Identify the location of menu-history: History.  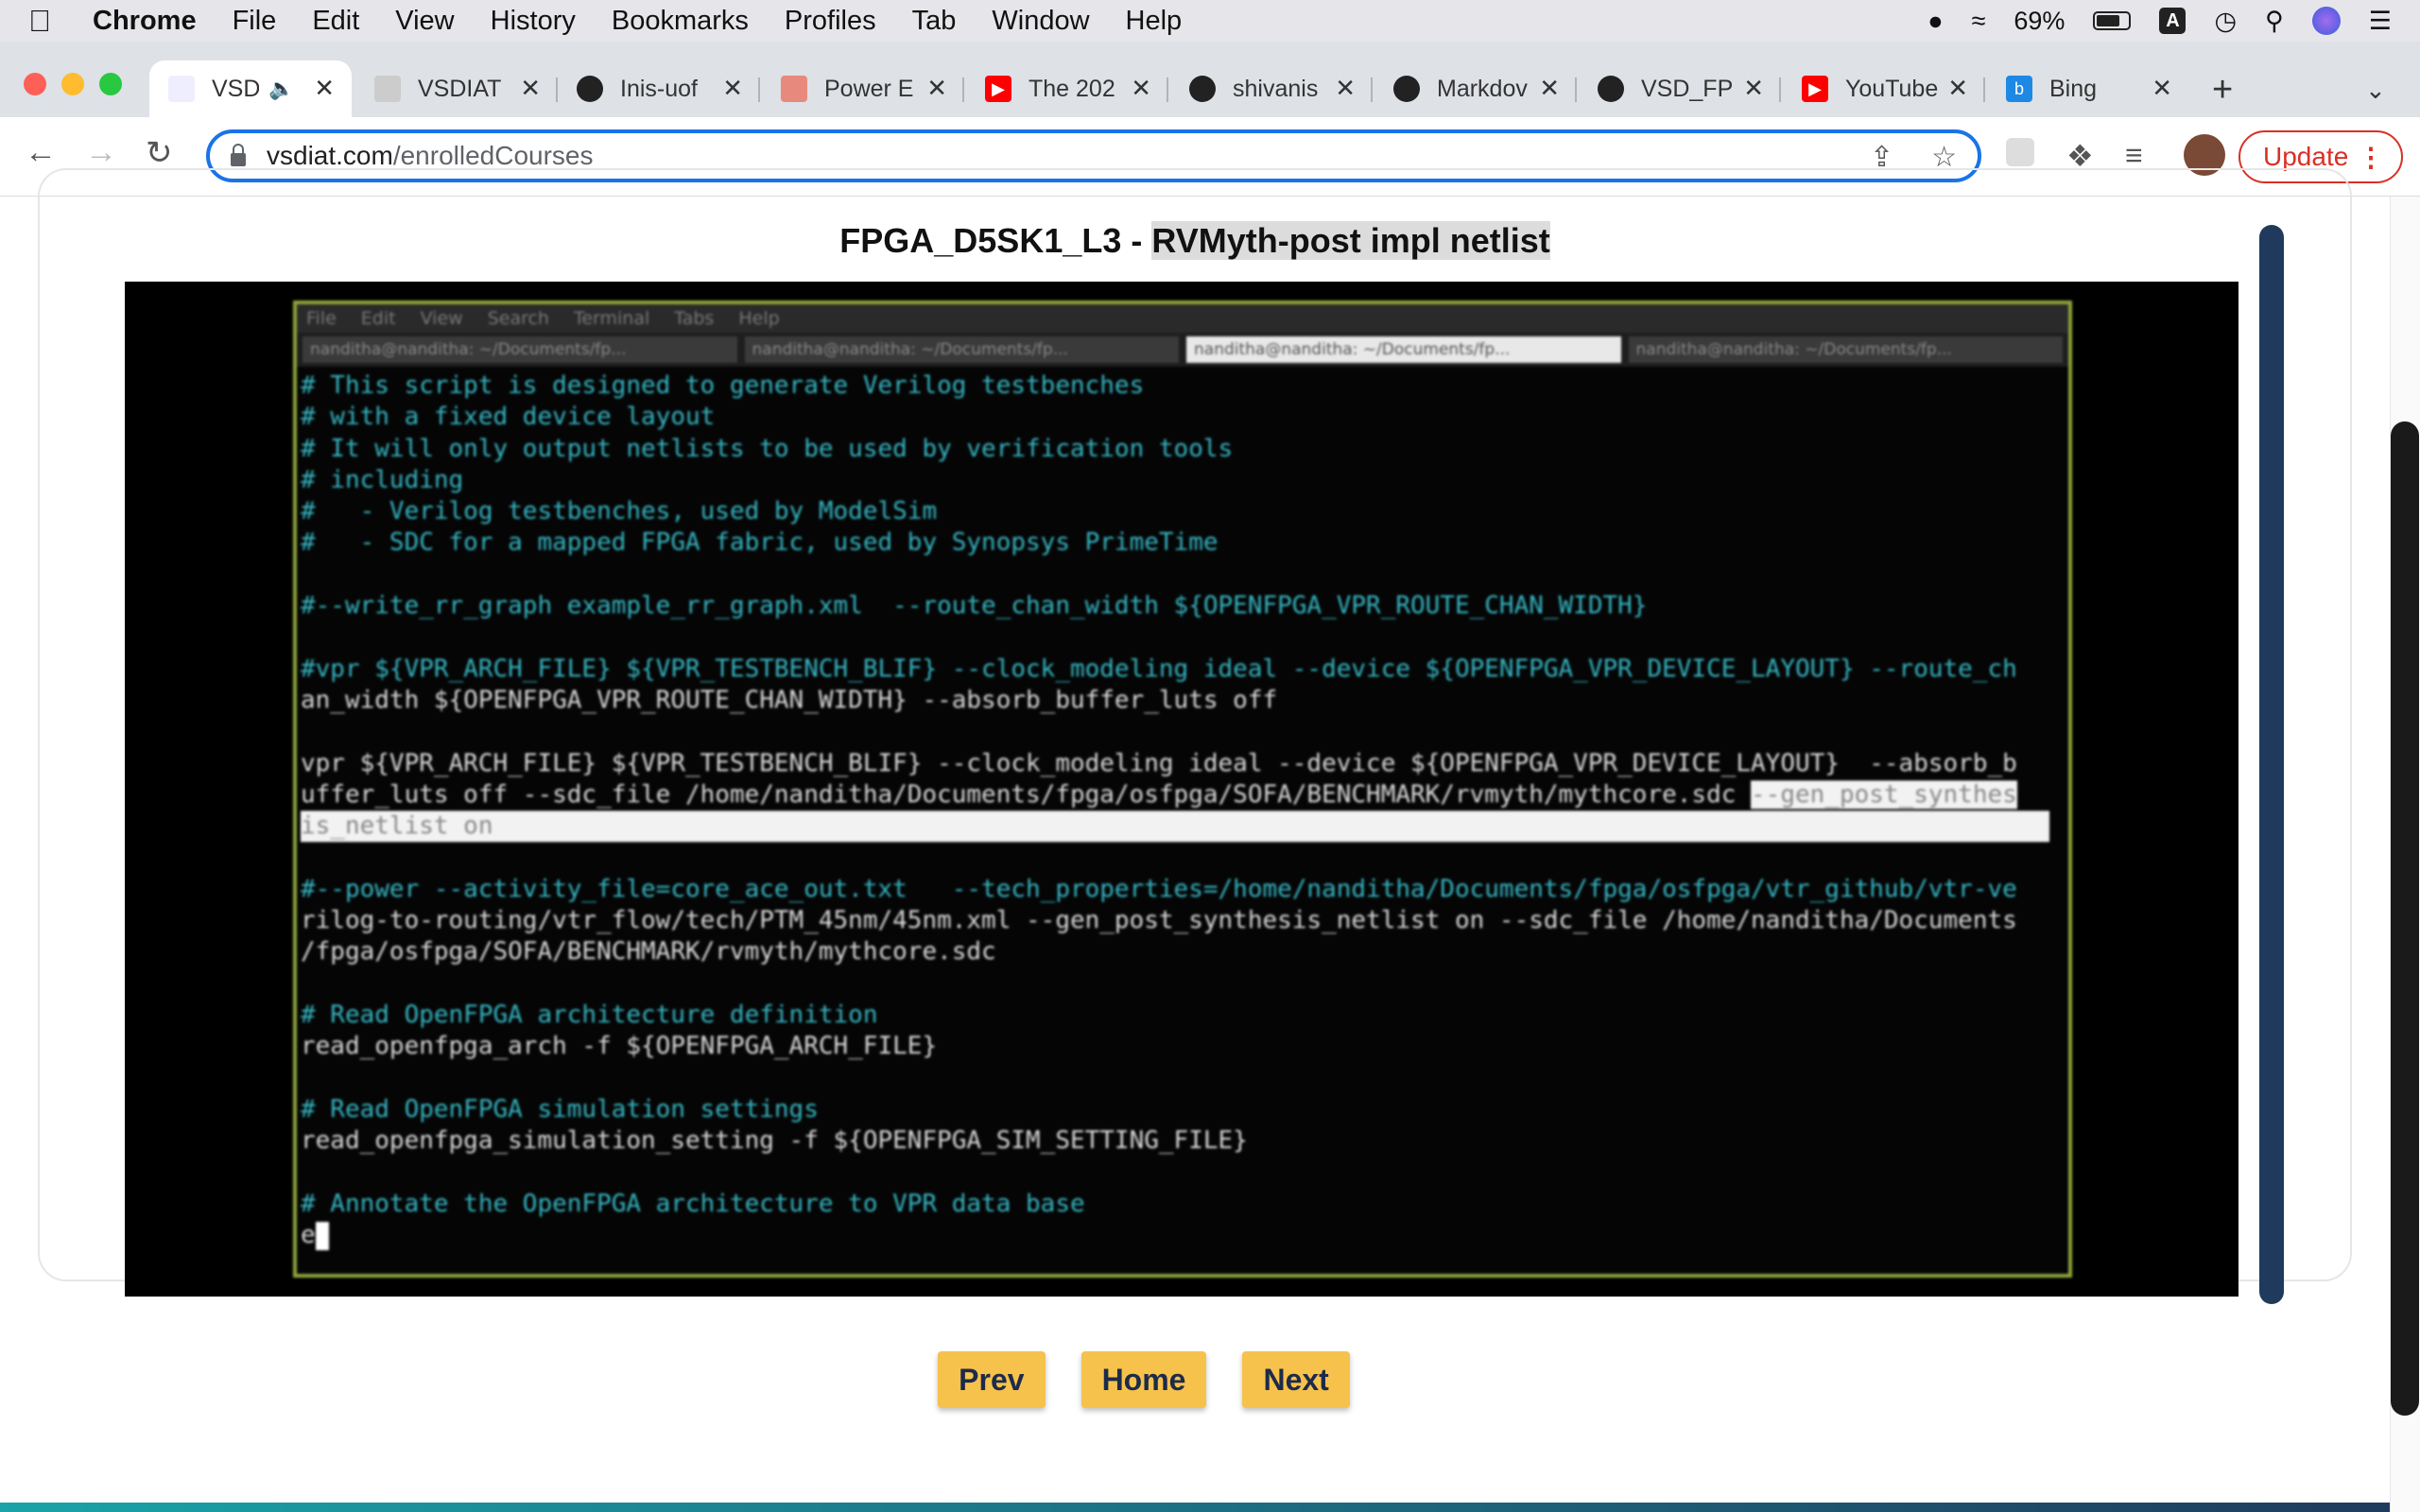
(533, 21).